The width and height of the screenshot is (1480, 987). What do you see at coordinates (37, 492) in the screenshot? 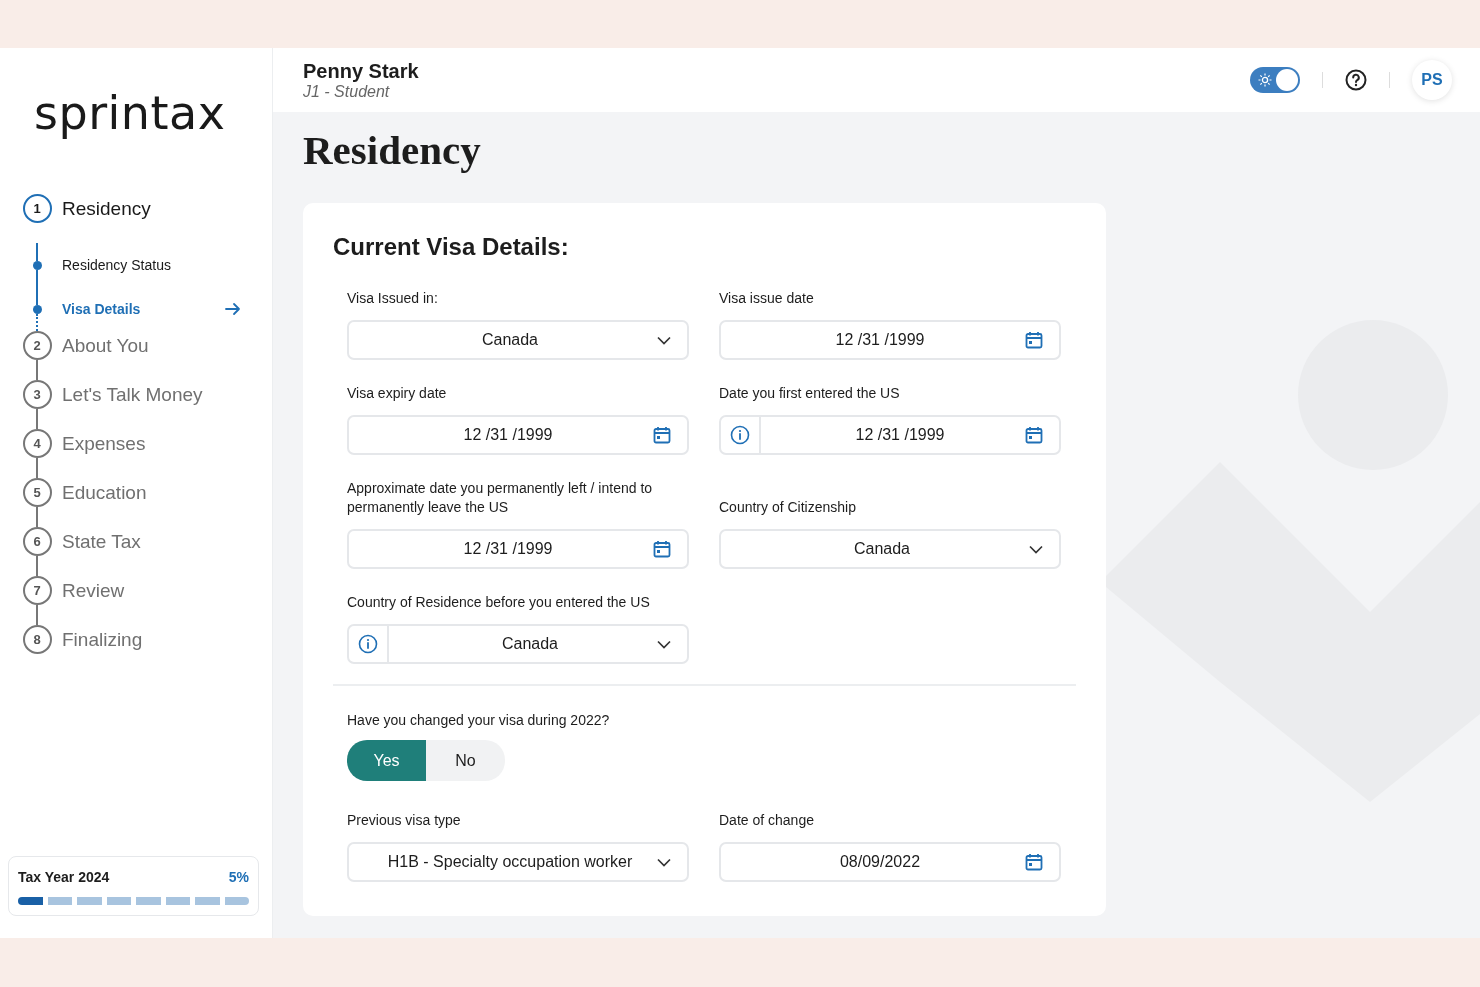
I see `step-number: 5` at bounding box center [37, 492].